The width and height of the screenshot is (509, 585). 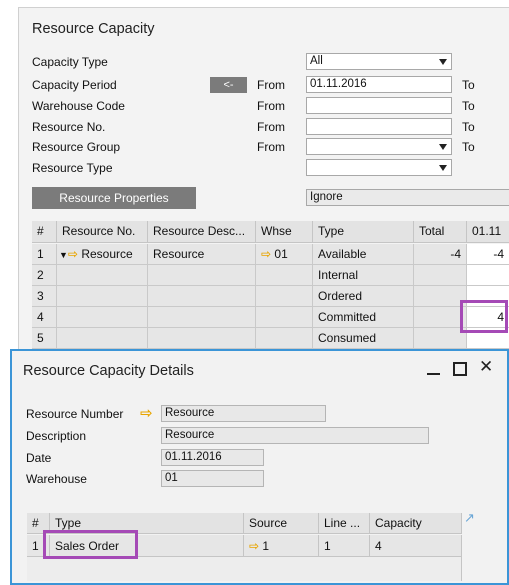 What do you see at coordinates (379, 105) in the screenshot?
I see `warehouse-from-field` at bounding box center [379, 105].